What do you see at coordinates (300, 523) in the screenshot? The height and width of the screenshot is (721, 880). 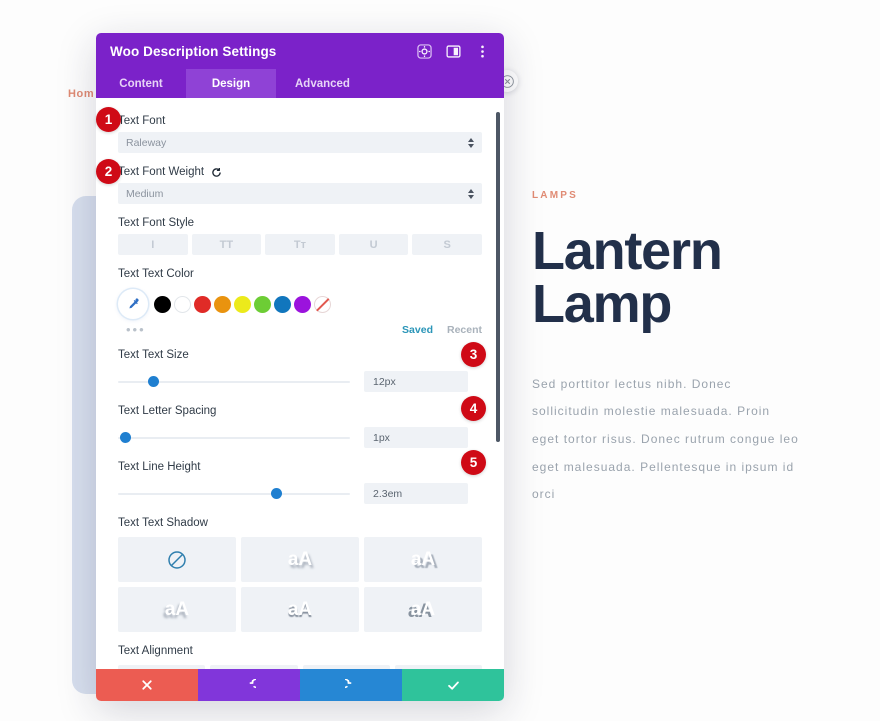 I see `text-shadow-label: Text Text Shadow` at bounding box center [300, 523].